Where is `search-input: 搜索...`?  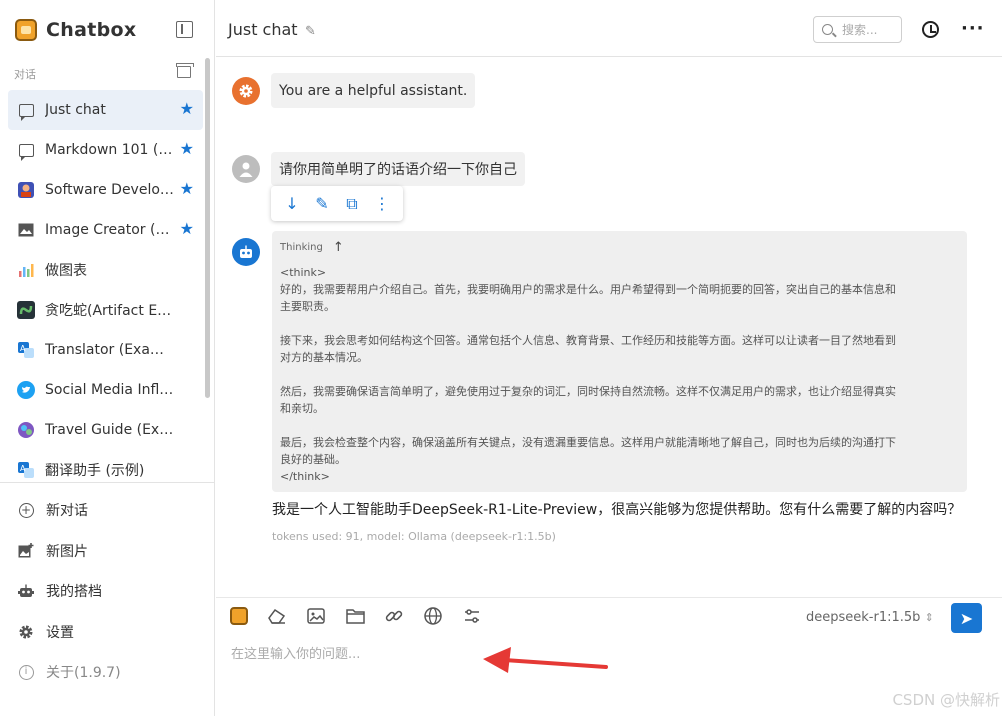
search-input: 搜索... is located at coordinates (857, 29).